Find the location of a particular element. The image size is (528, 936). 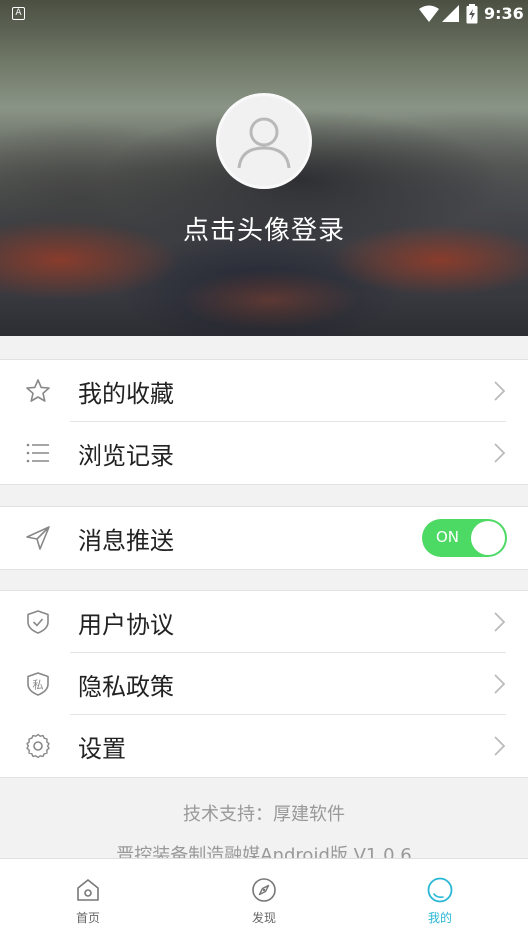

shield-check-icon is located at coordinates (38, 622).